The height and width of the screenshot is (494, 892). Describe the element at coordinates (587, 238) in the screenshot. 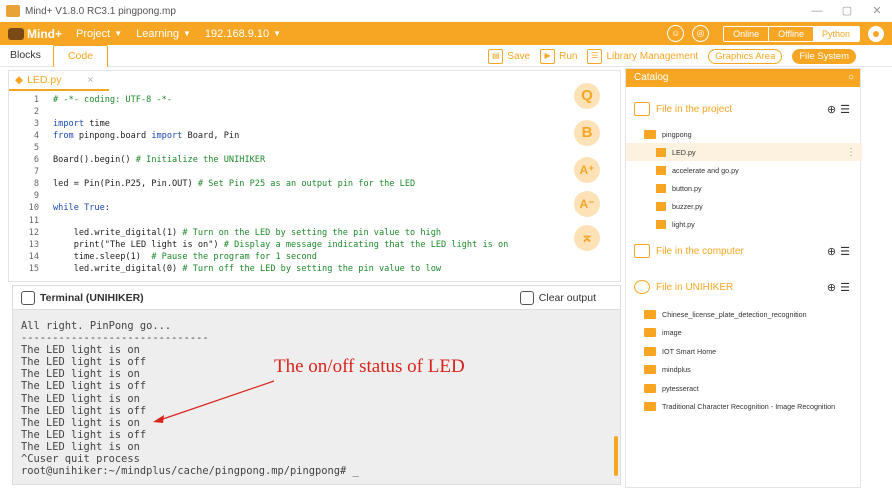

I see `collapse-icon: ⌅` at that location.